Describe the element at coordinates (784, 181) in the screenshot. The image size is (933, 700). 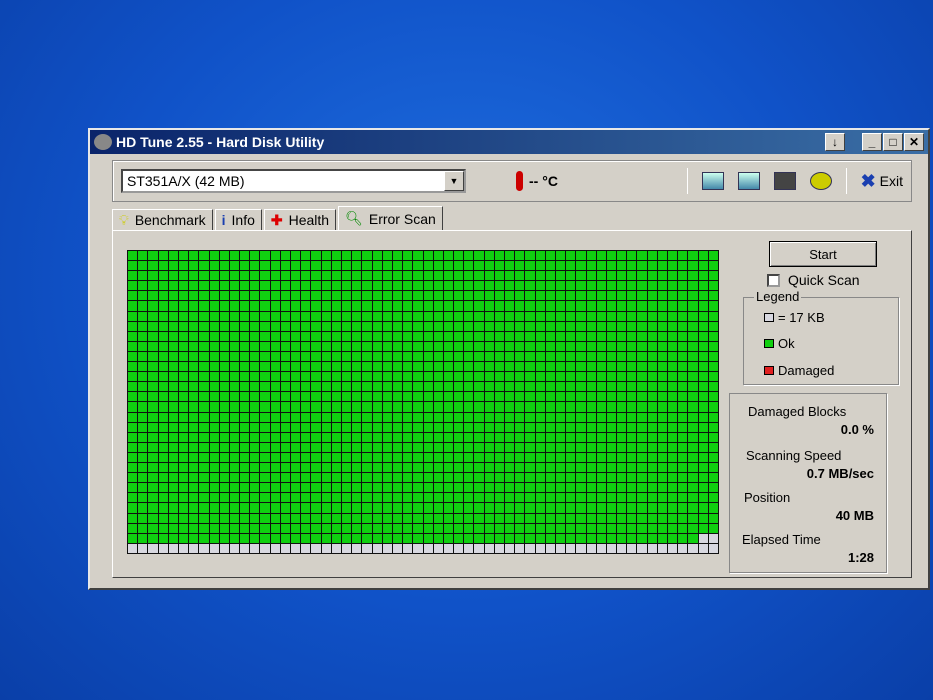
I see `save-icon` at that location.